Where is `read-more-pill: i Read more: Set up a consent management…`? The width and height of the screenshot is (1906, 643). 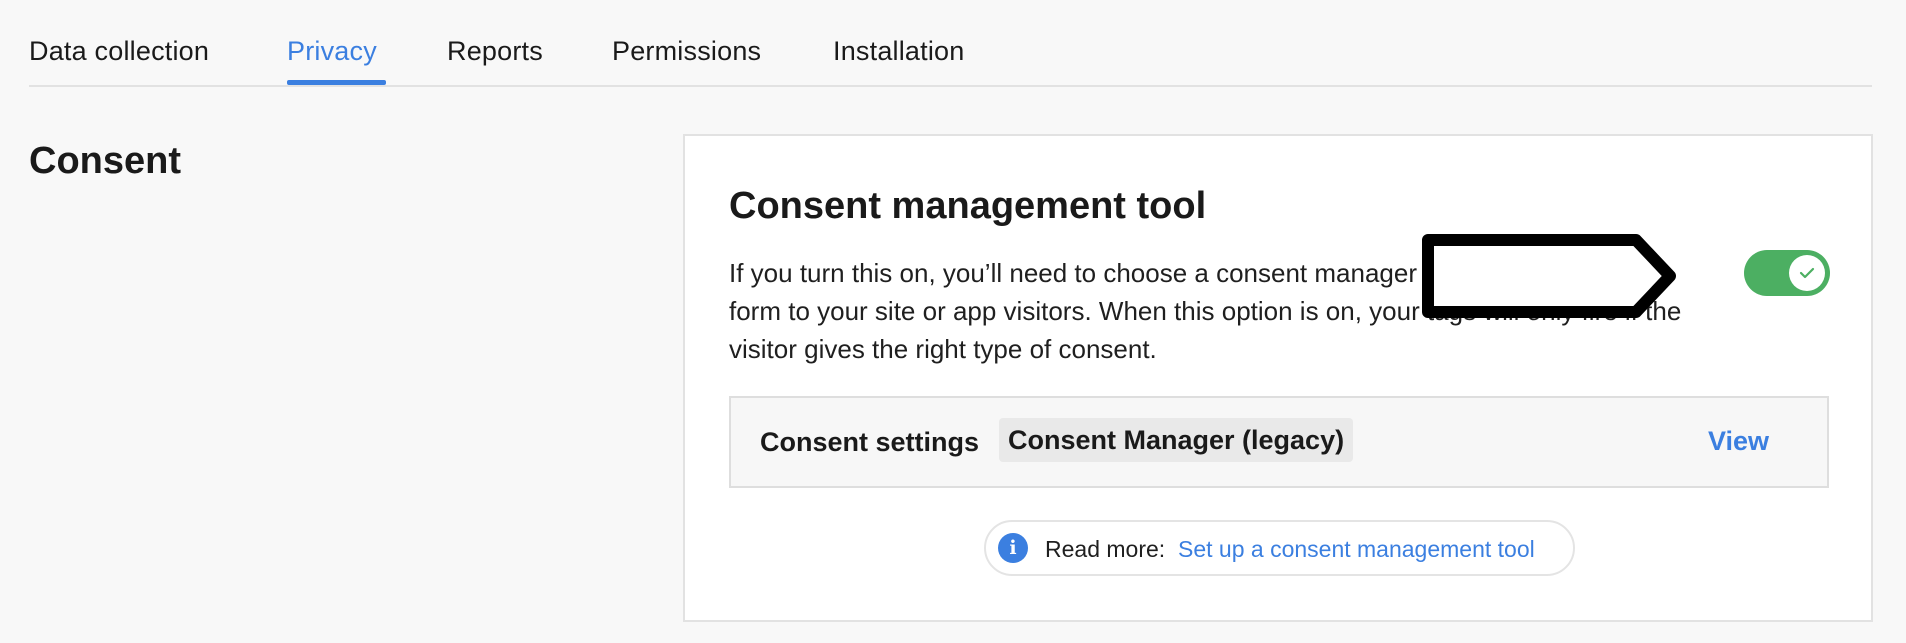 read-more-pill: i Read more: Set up a consent management… is located at coordinates (1279, 548).